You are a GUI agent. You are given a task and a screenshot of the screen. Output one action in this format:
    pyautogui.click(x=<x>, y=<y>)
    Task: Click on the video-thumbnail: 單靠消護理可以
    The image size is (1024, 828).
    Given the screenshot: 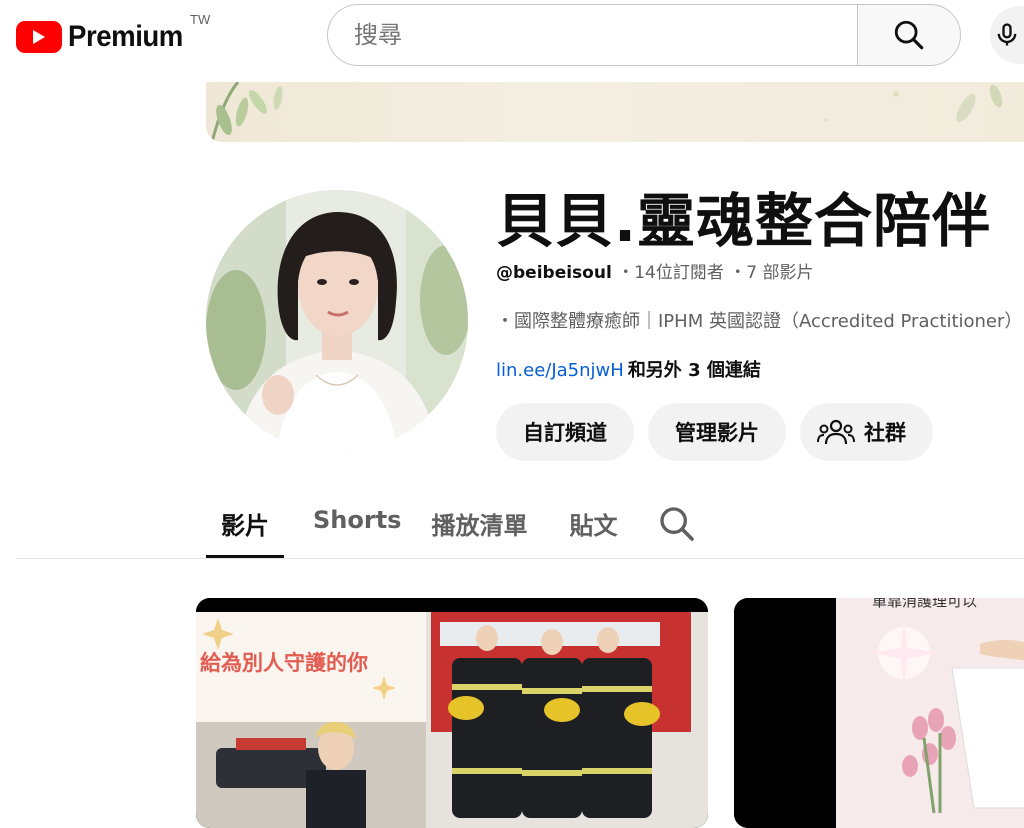 What is the action you would take?
    pyautogui.click(x=879, y=713)
    